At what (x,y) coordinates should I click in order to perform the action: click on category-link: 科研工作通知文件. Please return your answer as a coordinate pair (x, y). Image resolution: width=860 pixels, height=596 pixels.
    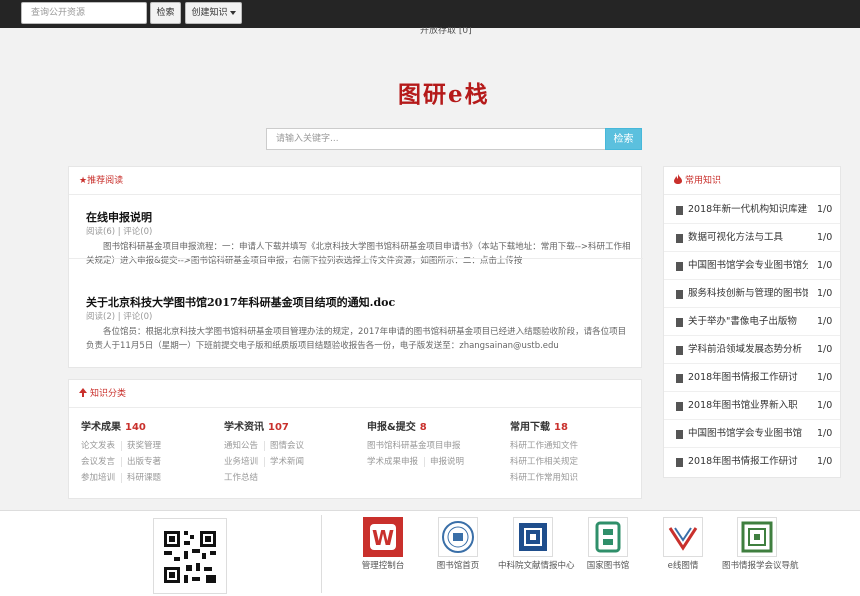
    Looking at the image, I should click on (547, 446).